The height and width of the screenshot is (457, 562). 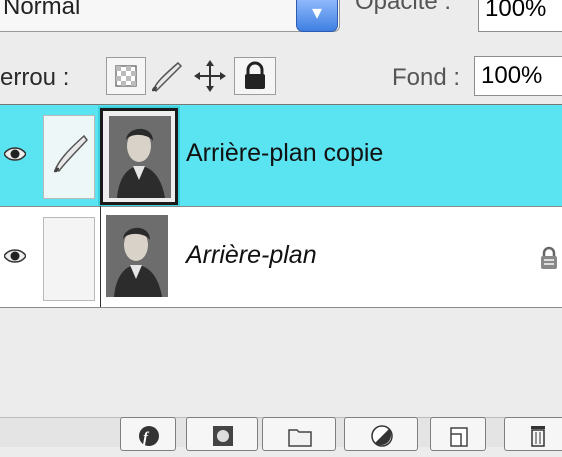 What do you see at coordinates (403, 7) in the screenshot?
I see `opacity-label: Opacité :` at bounding box center [403, 7].